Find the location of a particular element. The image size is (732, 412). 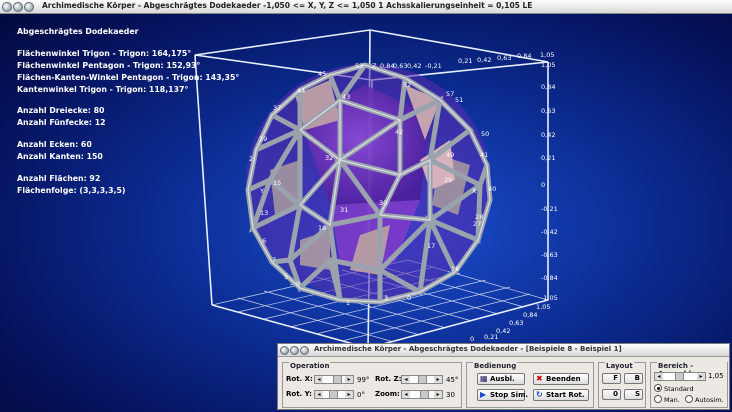

vertex-label: 6 is located at coordinates (264, 241).